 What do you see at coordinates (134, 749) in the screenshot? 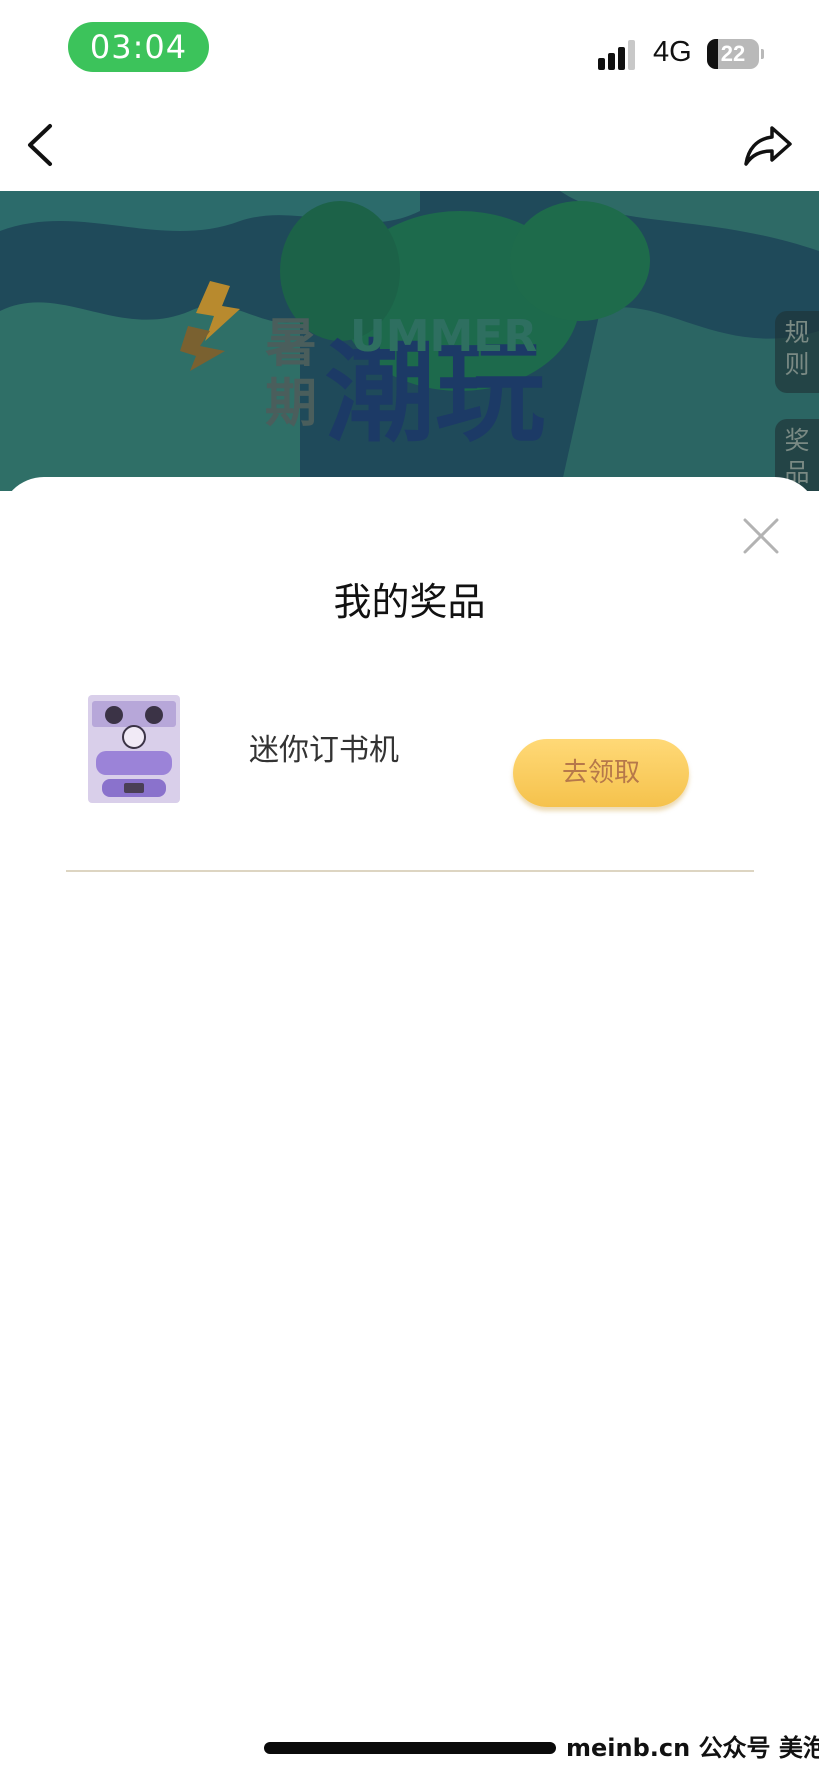
I see `prize-thumbnail` at bounding box center [134, 749].